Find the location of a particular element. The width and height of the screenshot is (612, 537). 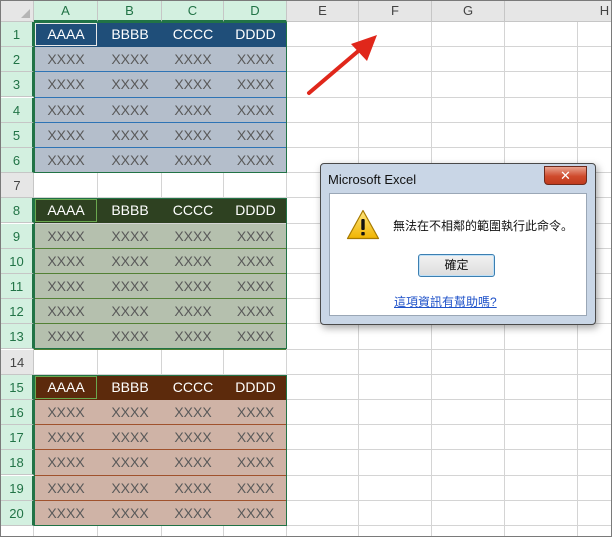

row-header-10: 10 is located at coordinates (17, 261).